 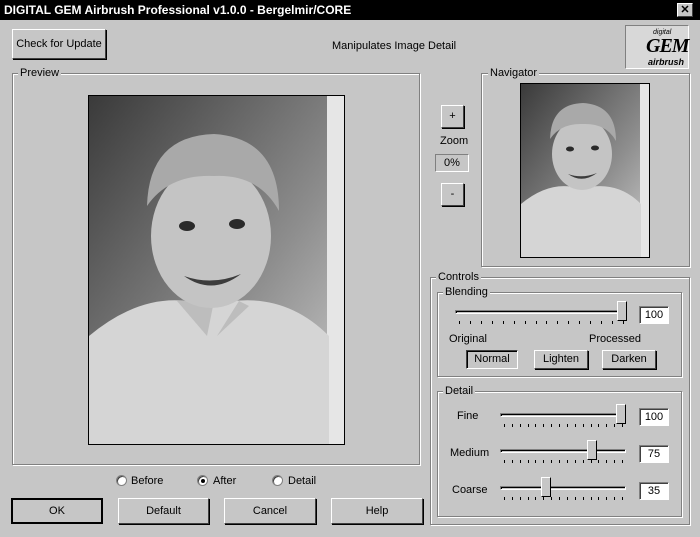 What do you see at coordinates (541, 322) in the screenshot?
I see `blending-slider-ticks` at bounding box center [541, 322].